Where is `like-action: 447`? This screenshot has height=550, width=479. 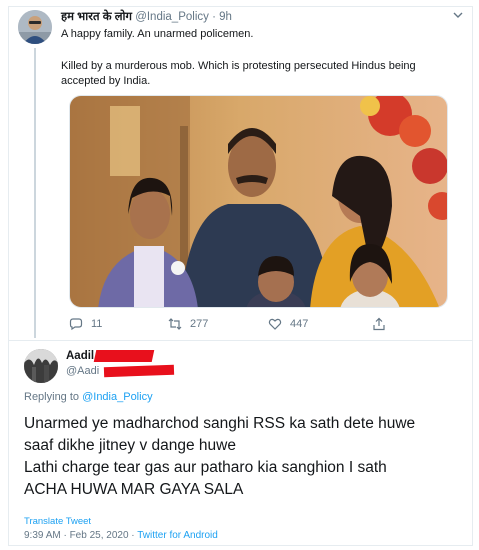
like-action: 447 is located at coordinates (288, 324).